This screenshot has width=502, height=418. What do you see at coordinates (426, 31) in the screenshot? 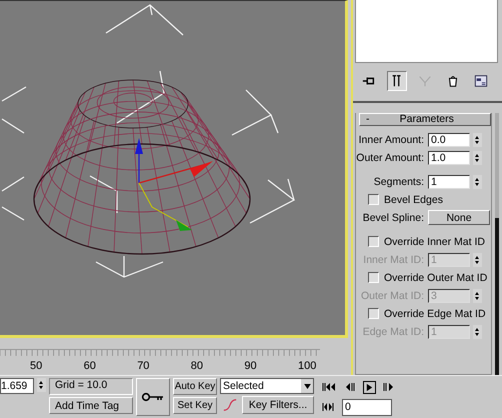
I see `modifier-stack-list` at bounding box center [426, 31].